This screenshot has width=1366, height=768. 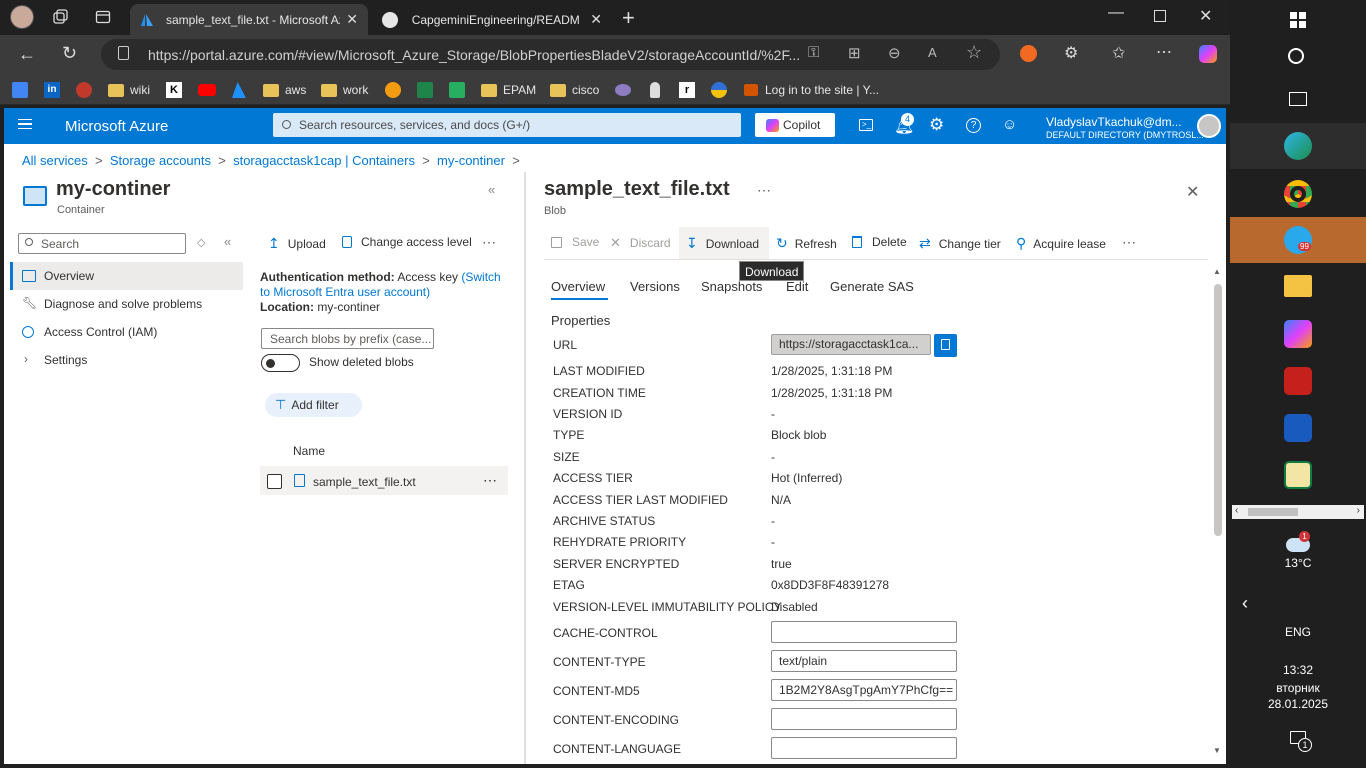 What do you see at coordinates (126, 276) in the screenshot?
I see `sidebar-item-overview: Overview` at bounding box center [126, 276].